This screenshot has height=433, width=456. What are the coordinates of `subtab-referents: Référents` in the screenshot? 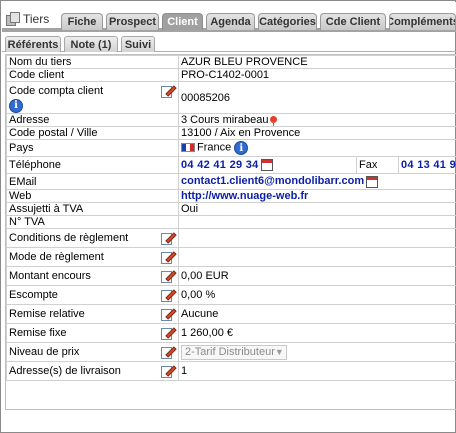 It's located at (33, 44).